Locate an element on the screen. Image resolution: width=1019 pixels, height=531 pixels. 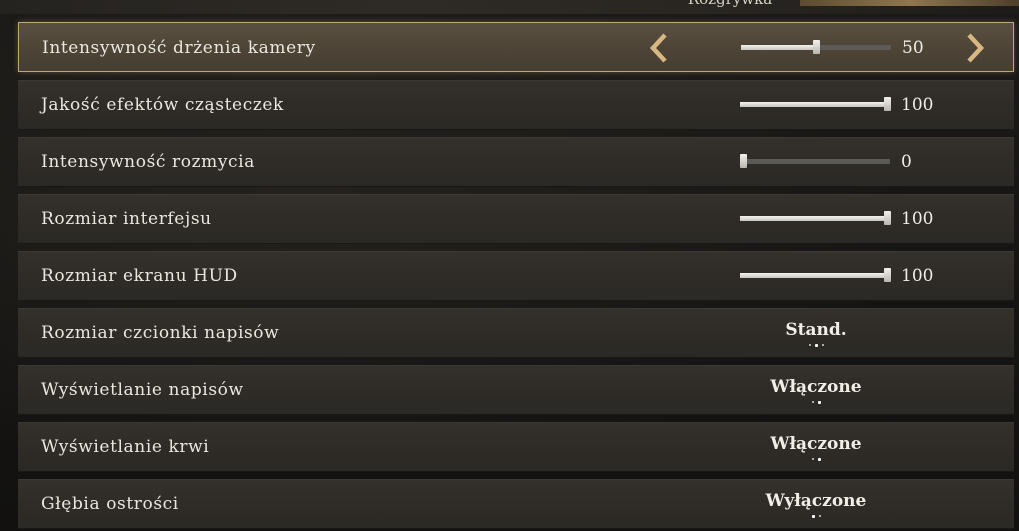
setting-label: Rozmiar ekranu HUD is located at coordinates (139, 276).